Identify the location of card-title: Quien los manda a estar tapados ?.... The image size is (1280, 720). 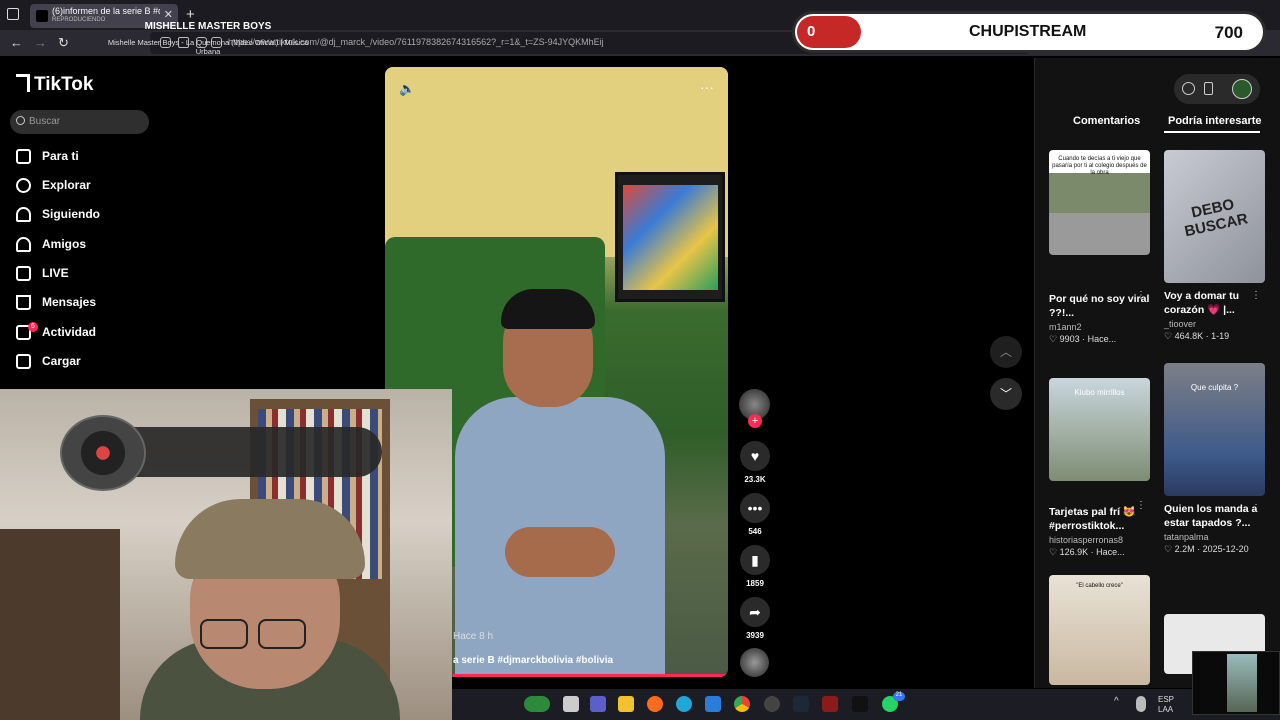
(1211, 516).